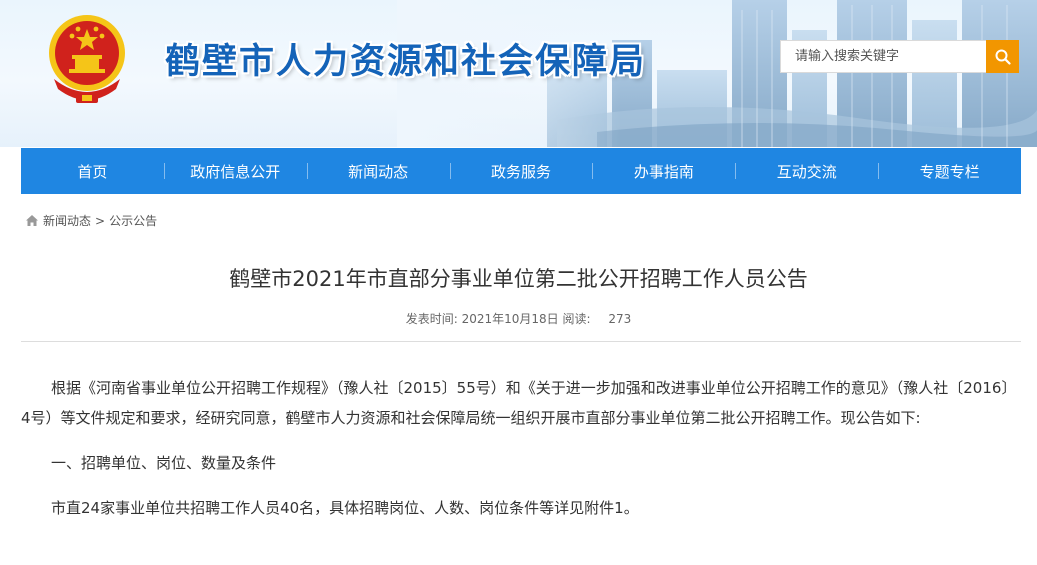 This screenshot has width=1037, height=565. I want to click on publish-date: 2021年10月18日, so click(510, 319).